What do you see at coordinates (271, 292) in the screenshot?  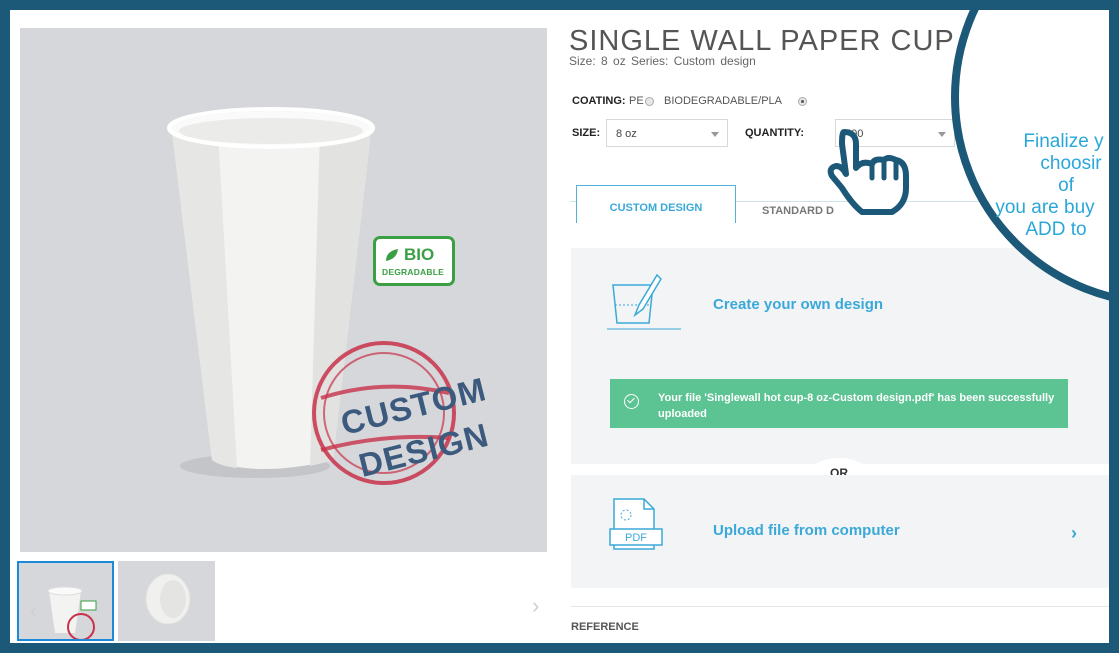 I see `paper-cup-illustration` at bounding box center [271, 292].